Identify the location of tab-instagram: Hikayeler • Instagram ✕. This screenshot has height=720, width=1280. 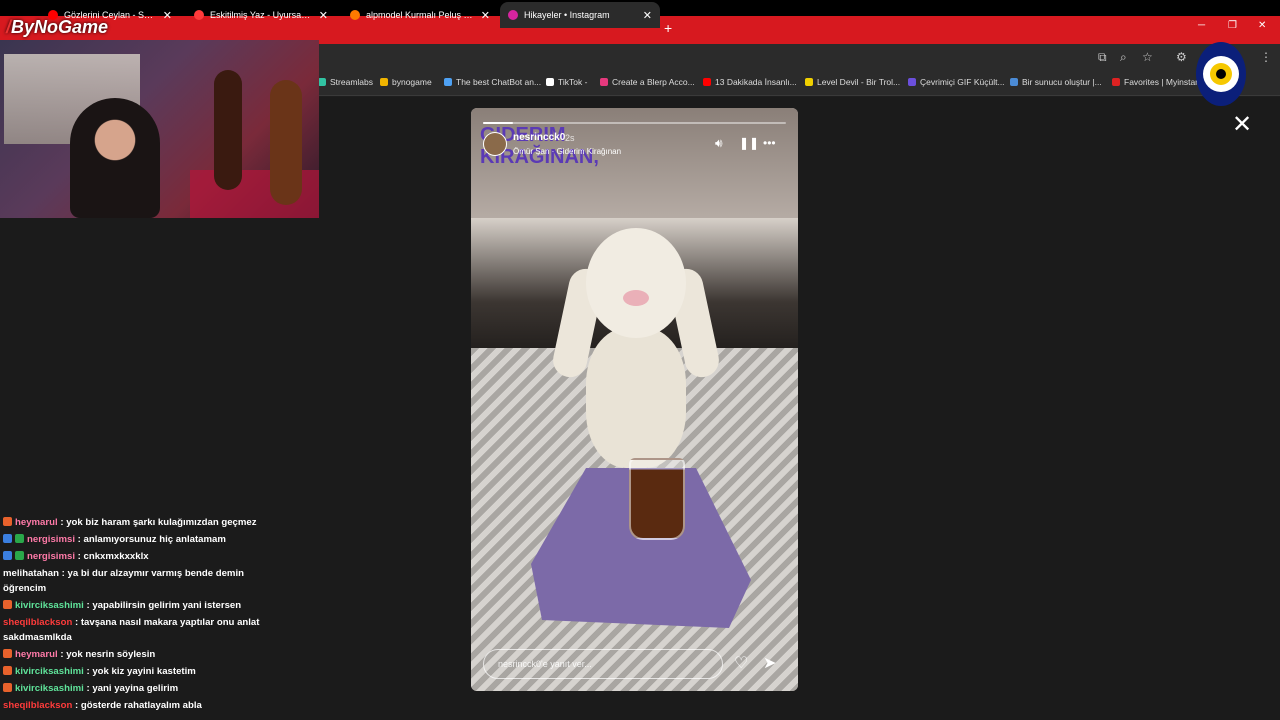
(580, 15).